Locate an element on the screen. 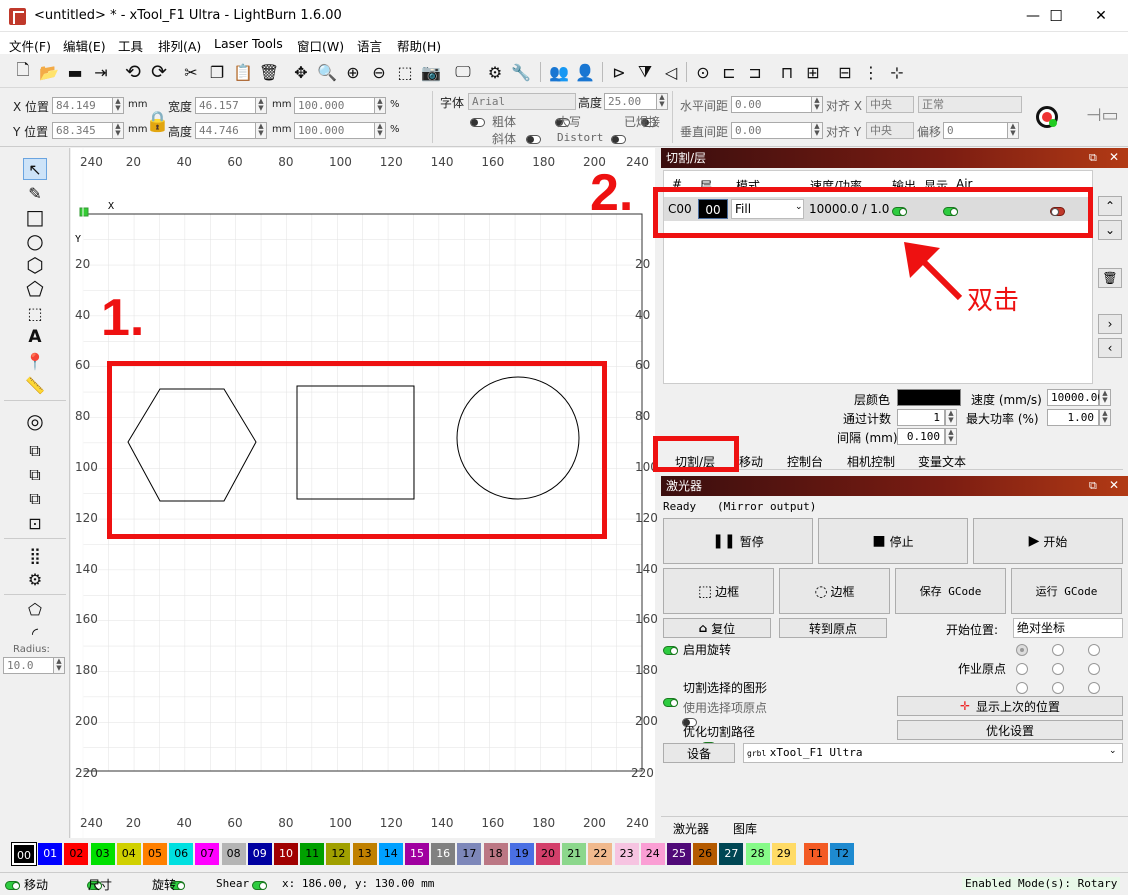  grid-array-icon: ⣿ is located at coordinates (35, 555).